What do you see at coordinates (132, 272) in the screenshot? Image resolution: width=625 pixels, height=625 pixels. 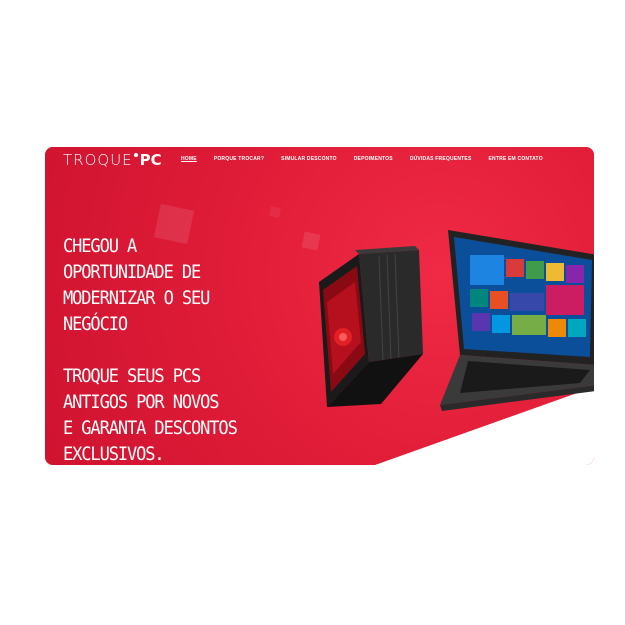 I see `headline-line: OPORTUNIDADE DE` at bounding box center [132, 272].